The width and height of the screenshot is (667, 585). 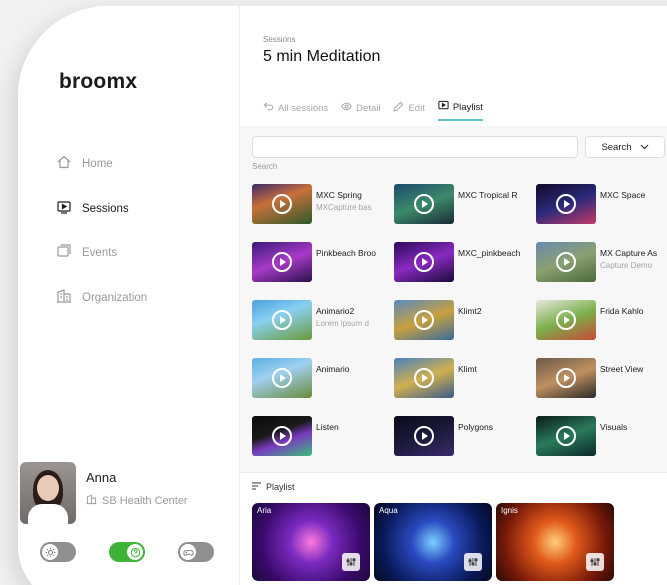 What do you see at coordinates (188, 552) in the screenshot?
I see `gamepad-icon` at bounding box center [188, 552].